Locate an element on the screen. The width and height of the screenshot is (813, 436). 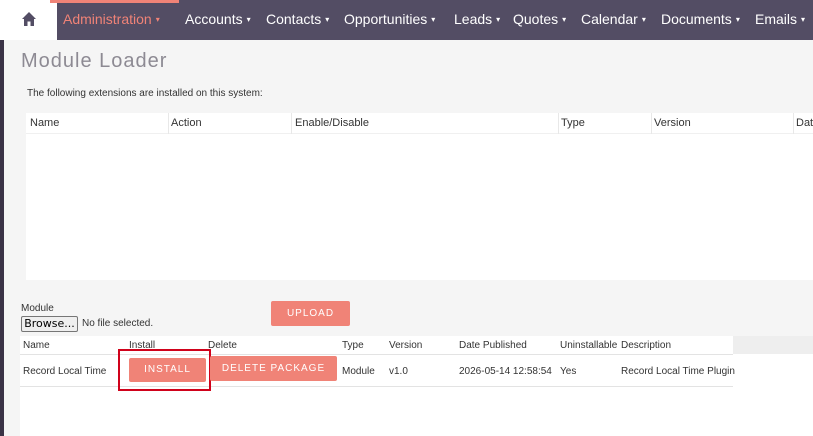
module-label: Module is located at coordinates (37, 308).